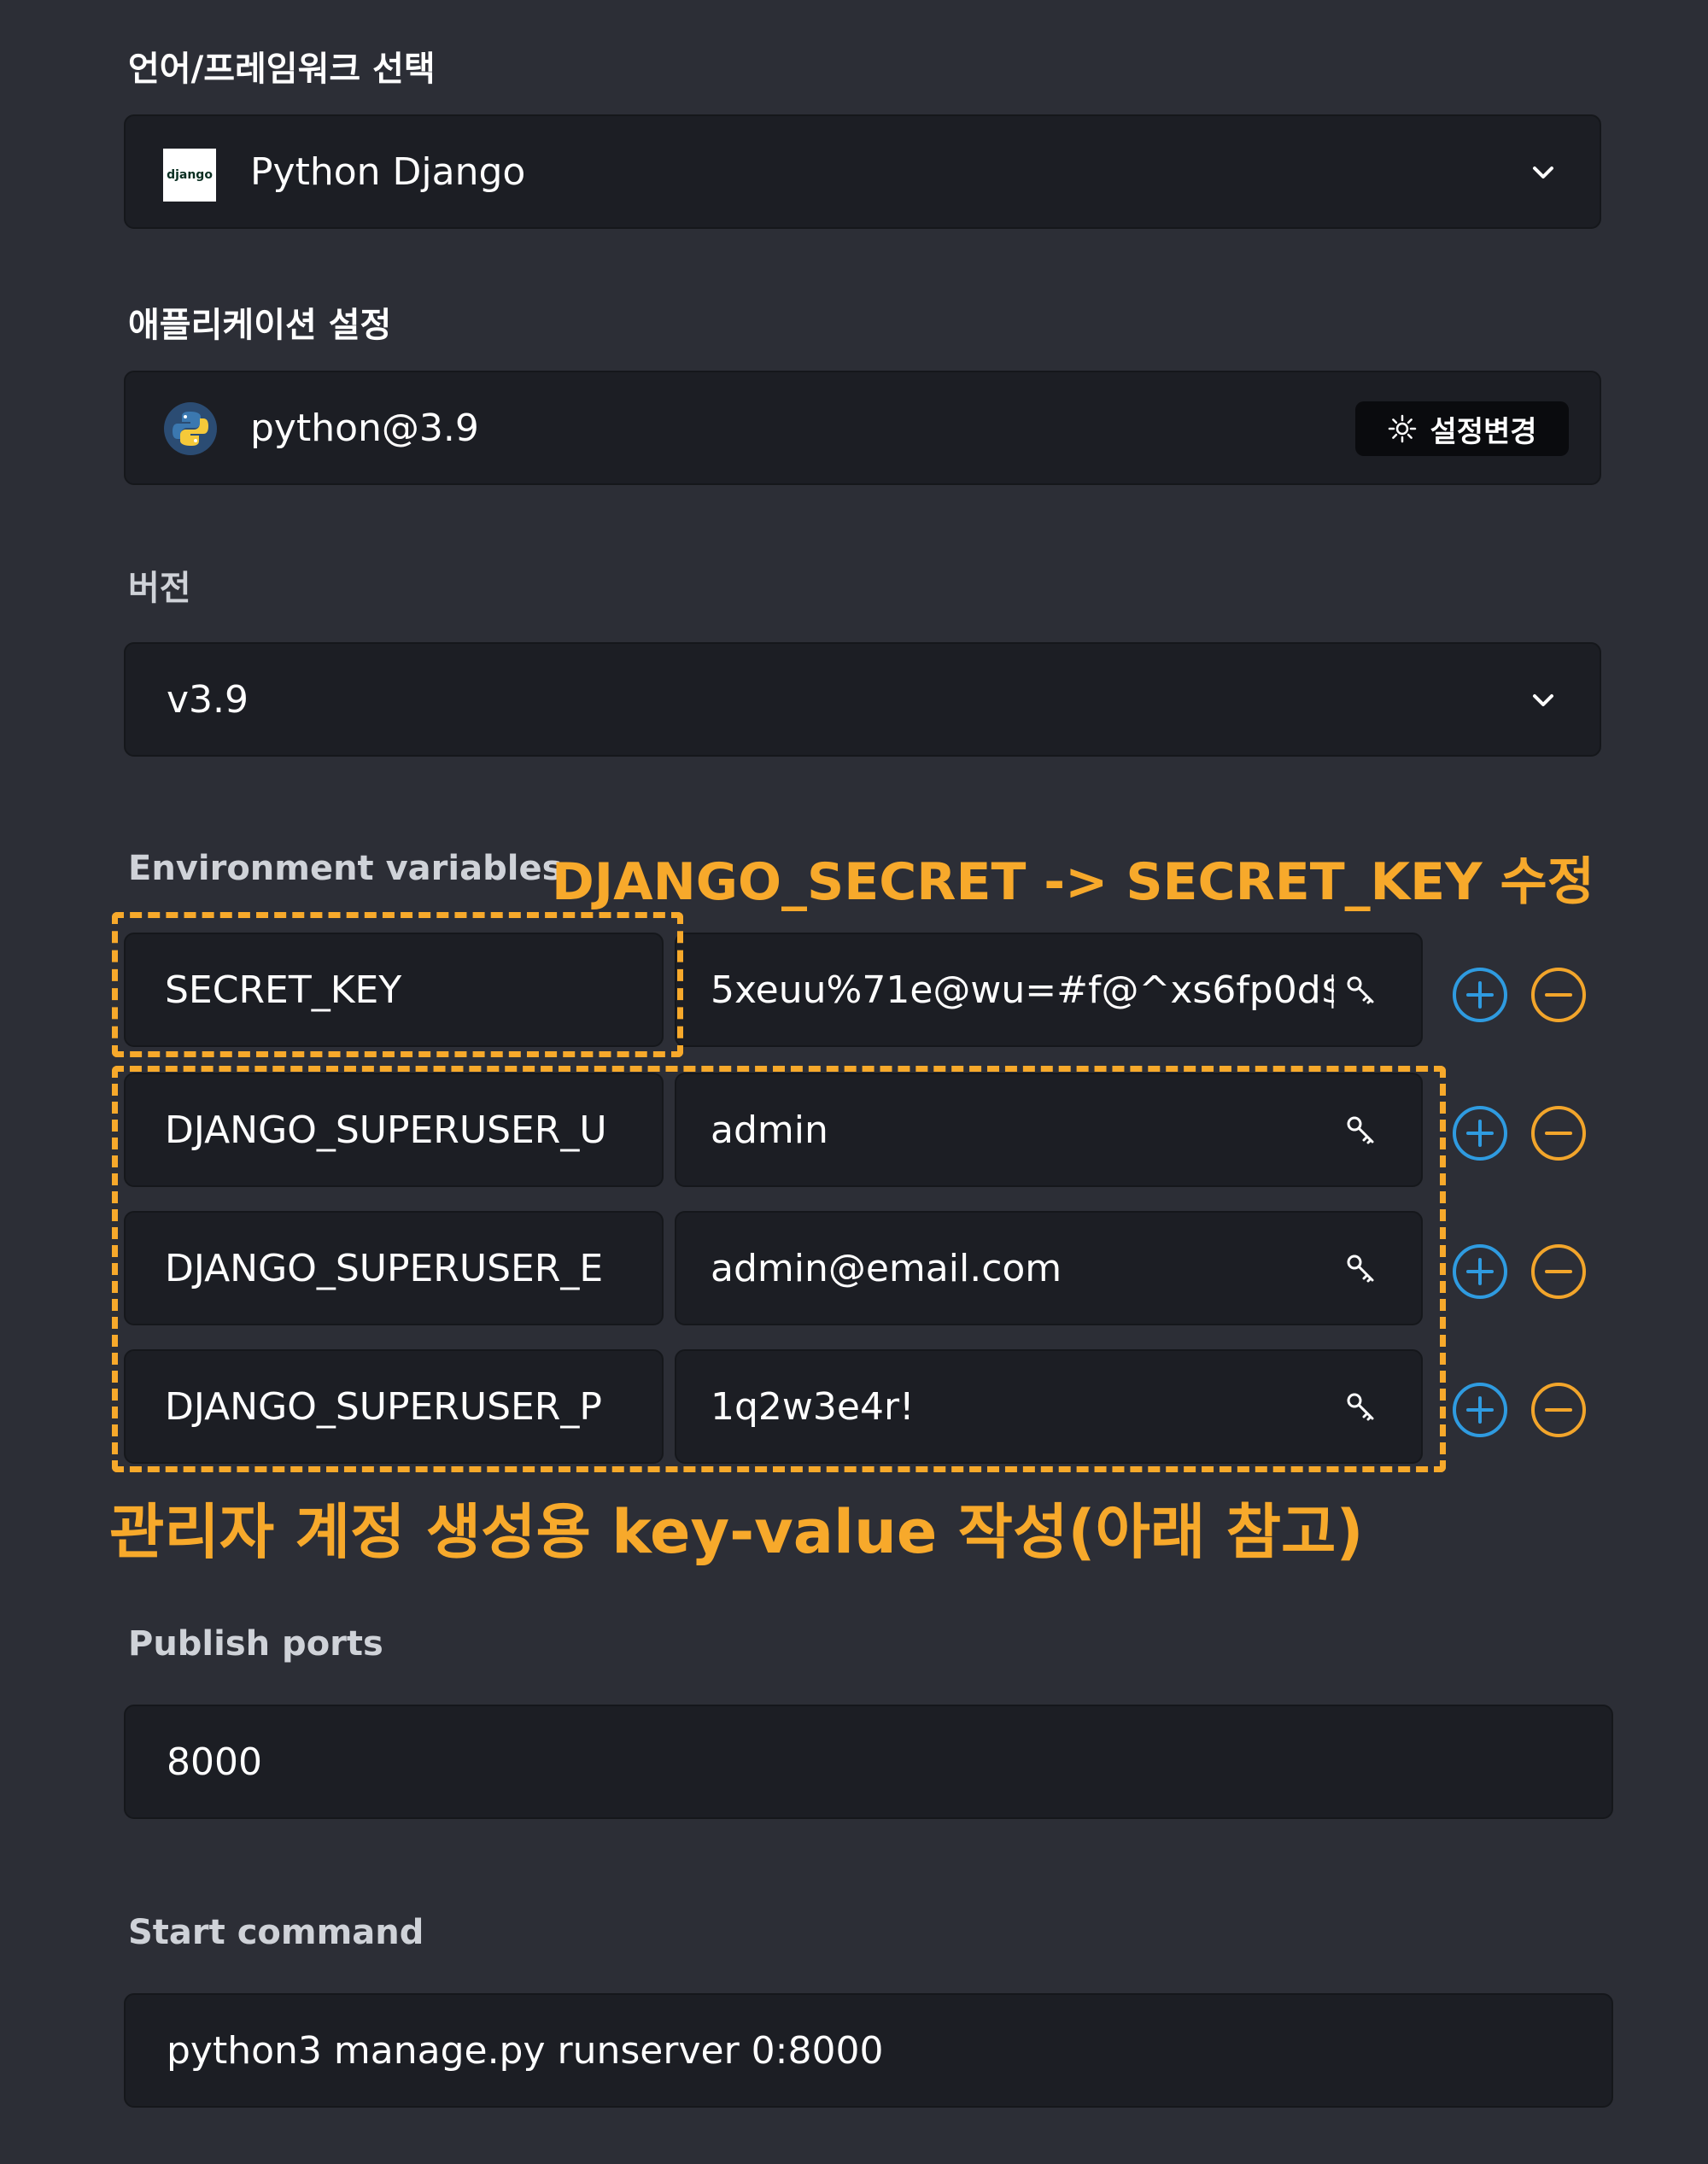 The width and height of the screenshot is (1708, 2164). I want to click on framework-selected-value: Python Django, so click(388, 172).